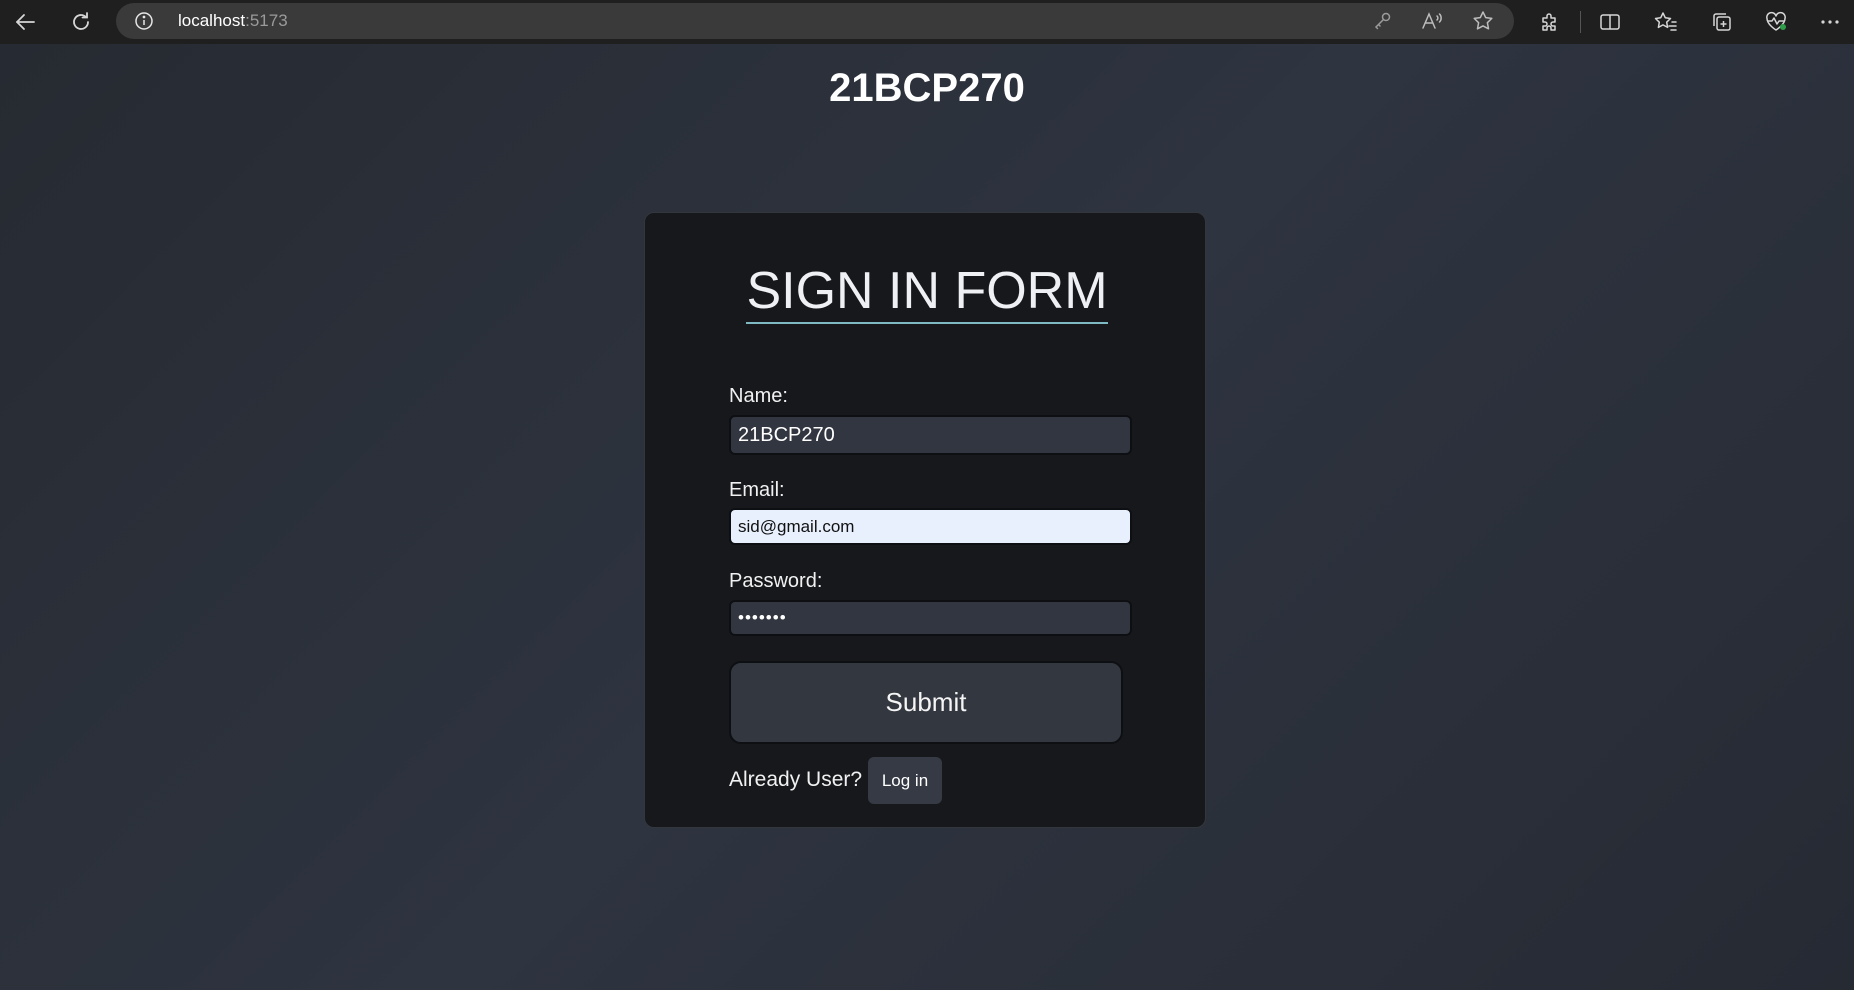 This screenshot has height=990, width=1854. I want to click on refresh-icon, so click(81, 21).